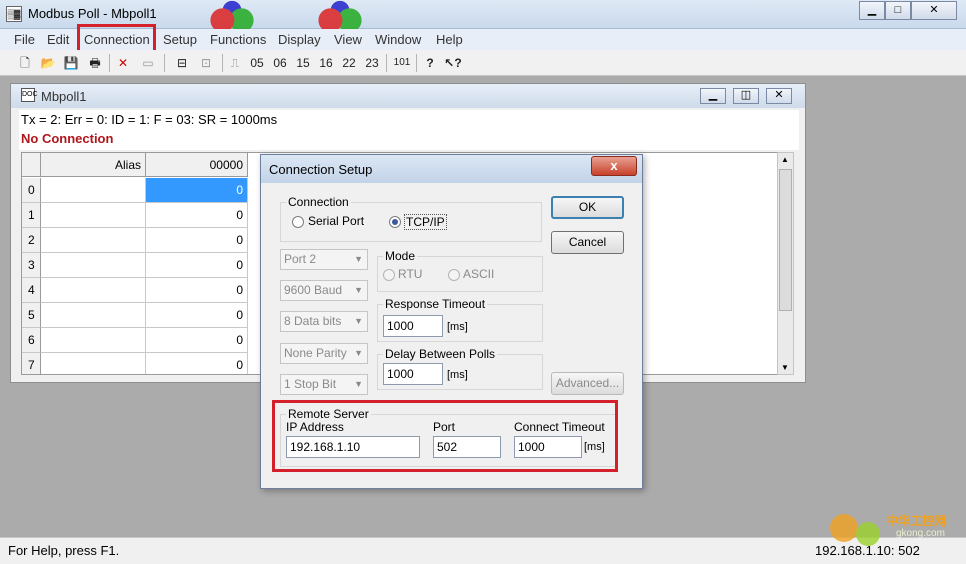 This screenshot has height=564, width=966. I want to click on scroll-thumb, so click(785, 240).